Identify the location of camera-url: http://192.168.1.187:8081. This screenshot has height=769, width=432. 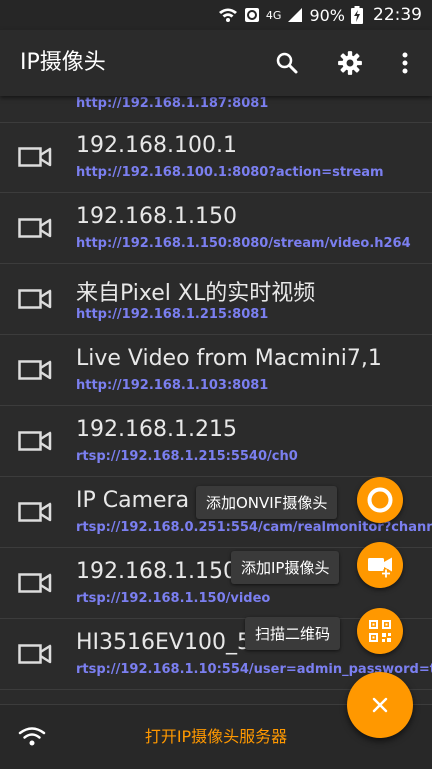
(172, 103).